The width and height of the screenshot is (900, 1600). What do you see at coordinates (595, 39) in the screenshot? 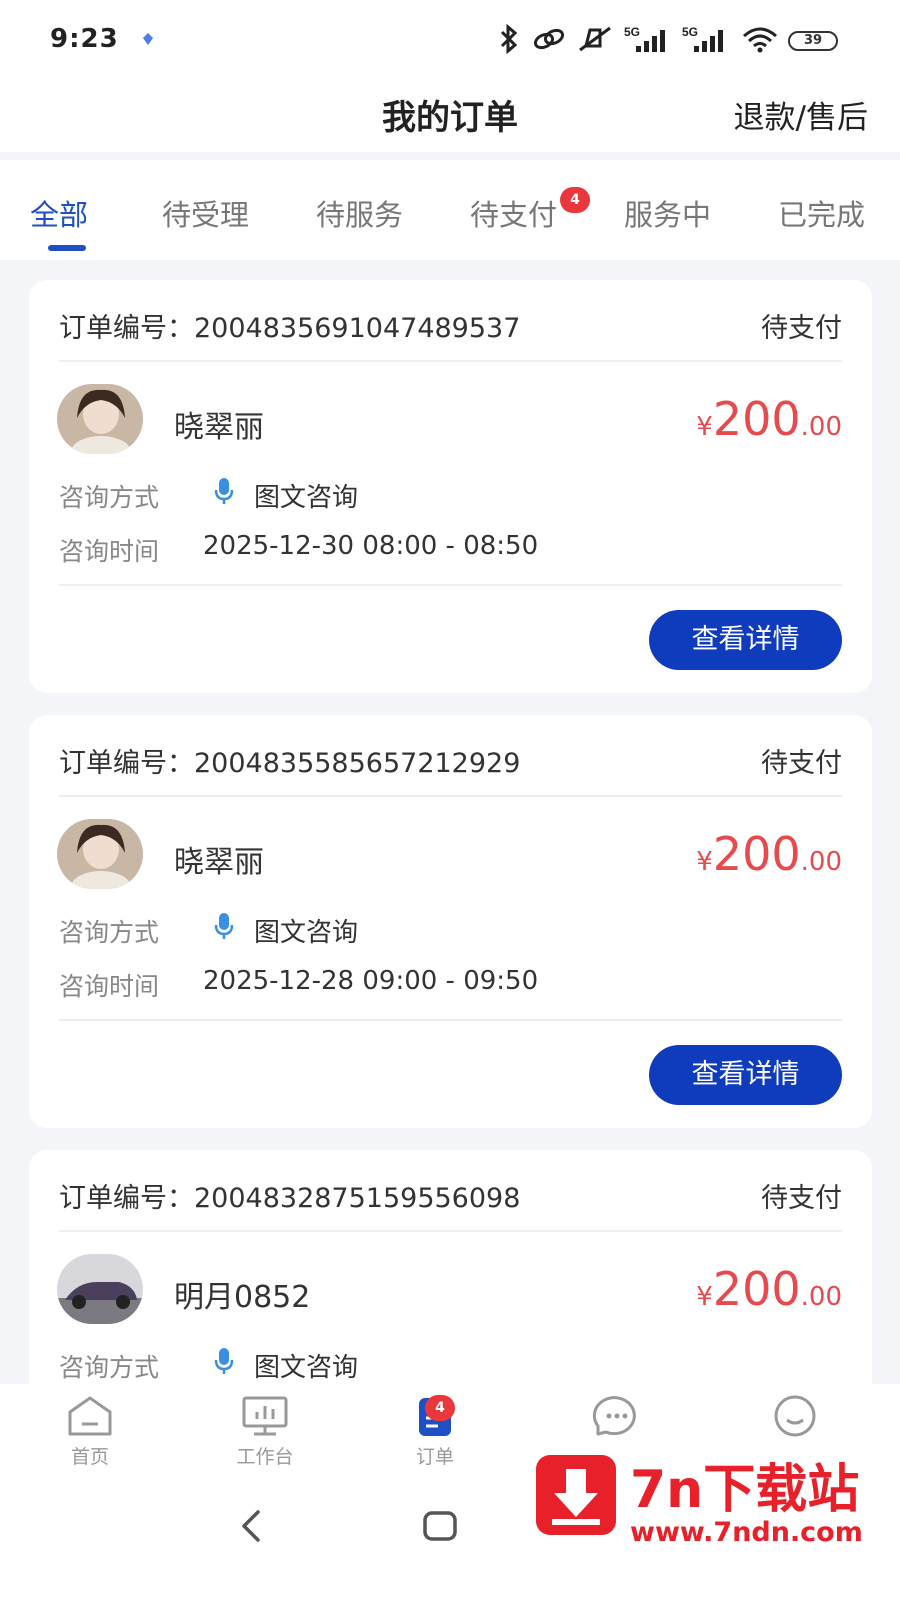
I see `mute-icon` at bounding box center [595, 39].